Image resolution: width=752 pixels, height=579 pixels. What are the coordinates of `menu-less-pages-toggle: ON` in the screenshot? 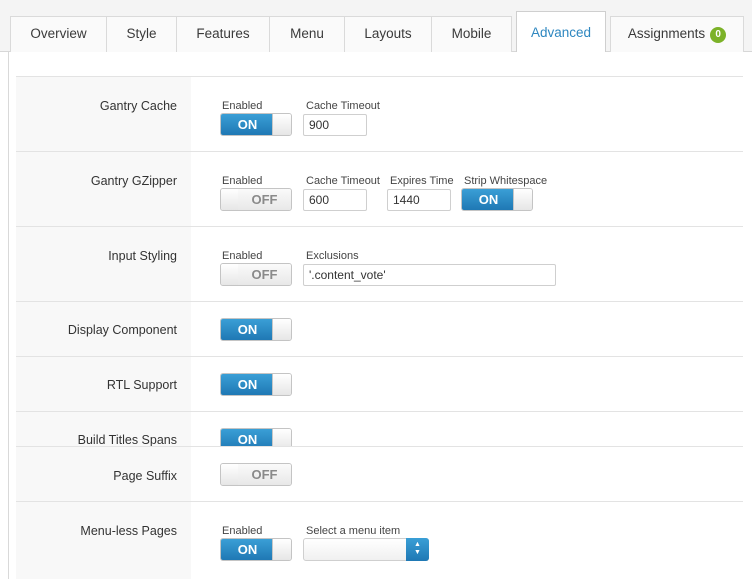 It's located at (256, 549).